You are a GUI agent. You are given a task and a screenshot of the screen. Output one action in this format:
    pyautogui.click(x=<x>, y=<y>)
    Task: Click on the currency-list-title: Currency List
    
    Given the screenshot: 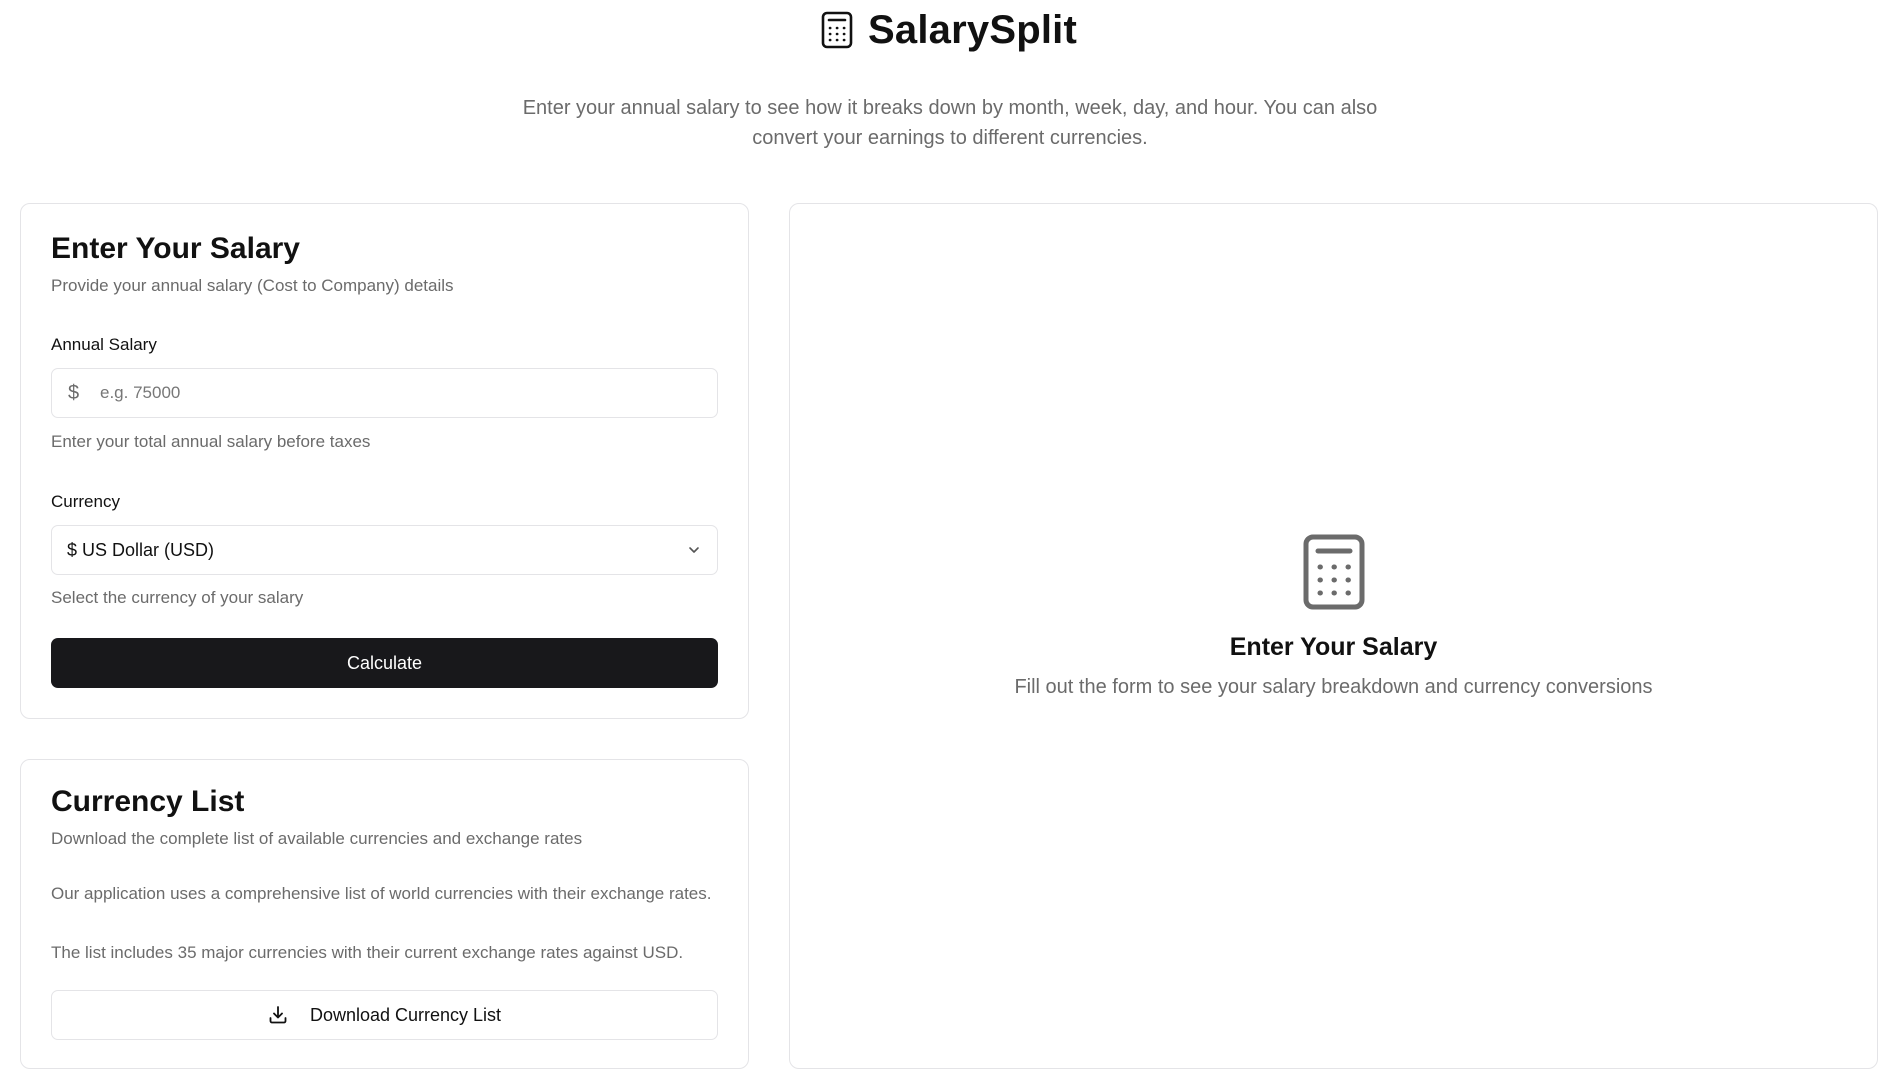 What is the action you would take?
    pyautogui.click(x=148, y=801)
    